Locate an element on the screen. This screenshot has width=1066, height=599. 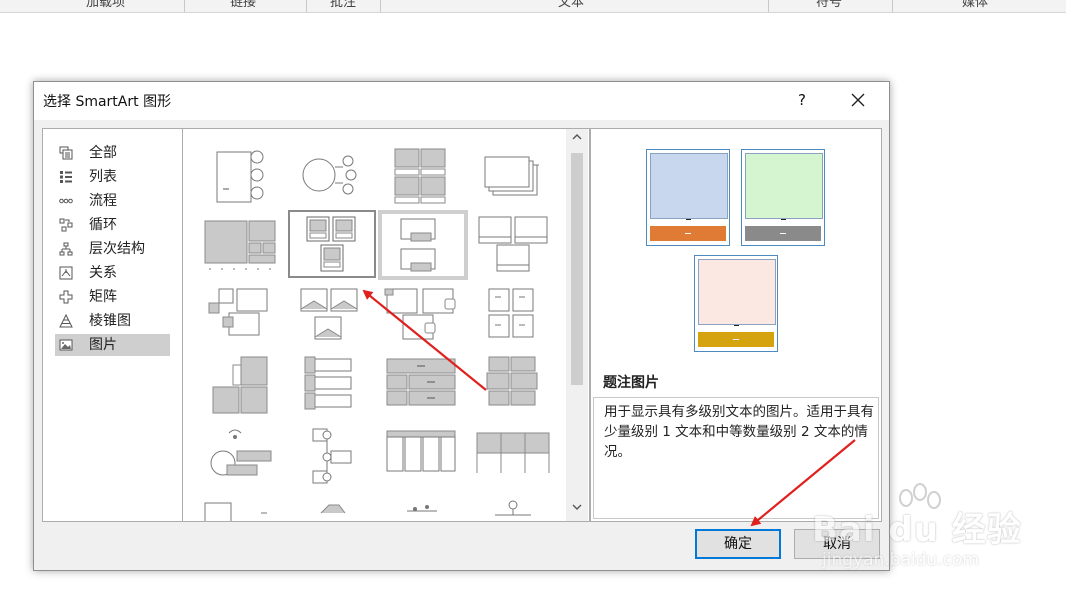
hierarchy-icon is located at coordinates (66, 249).